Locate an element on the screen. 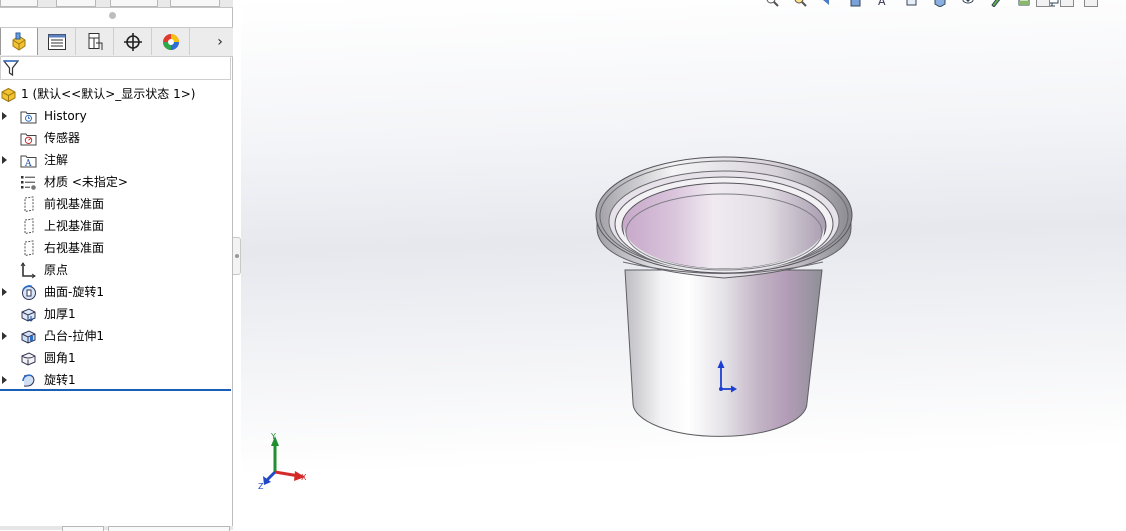  triad-x-label: X is located at coordinates (304, 477).